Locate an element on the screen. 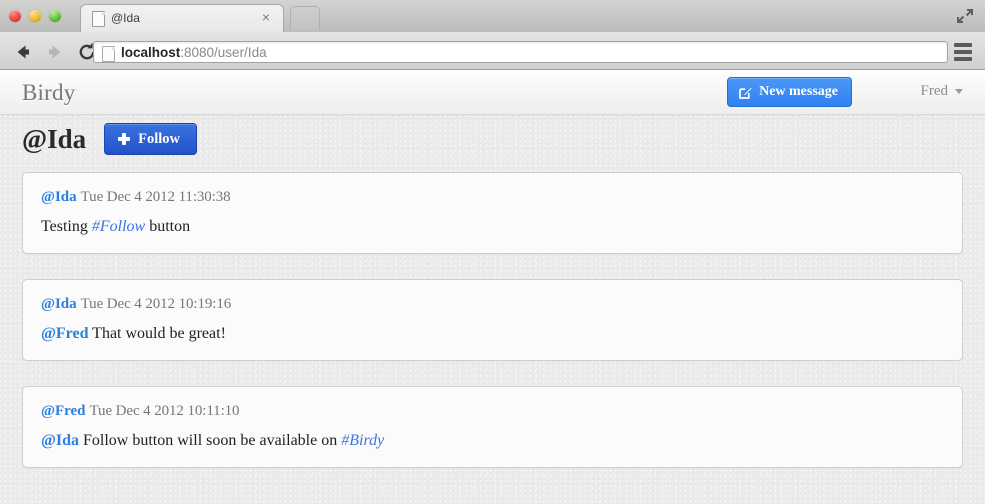 The height and width of the screenshot is (504, 985). page-info-icon is located at coordinates (108, 54).